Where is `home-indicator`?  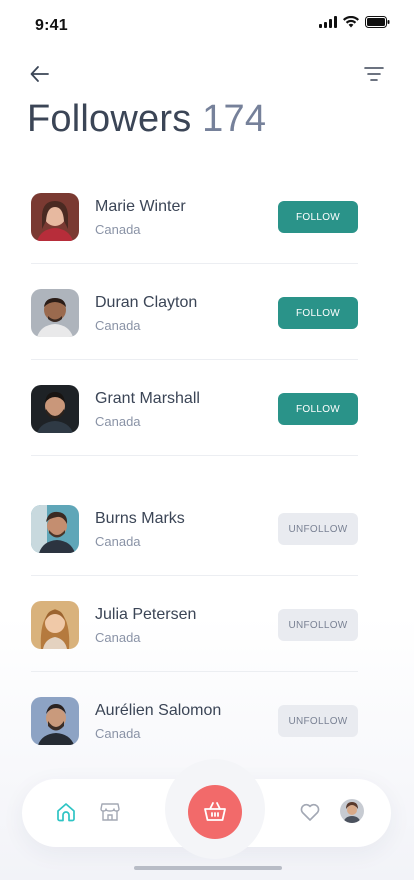
home-indicator is located at coordinates (208, 868).